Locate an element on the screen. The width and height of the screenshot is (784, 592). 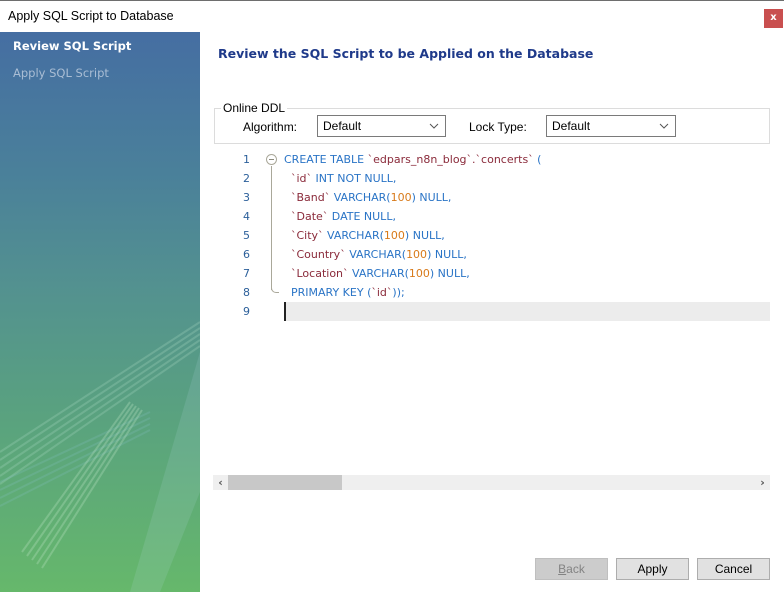
line-number: 1 is located at coordinates (246, 159).